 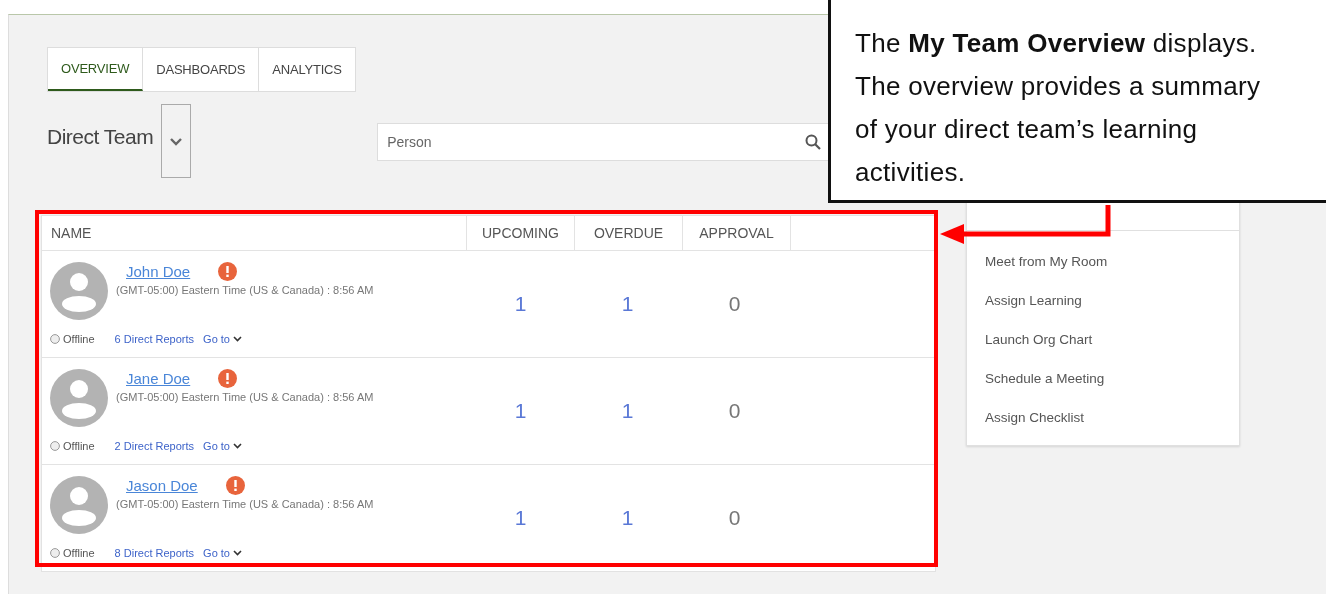 I want to click on column-header: NAME, so click(x=254, y=233).